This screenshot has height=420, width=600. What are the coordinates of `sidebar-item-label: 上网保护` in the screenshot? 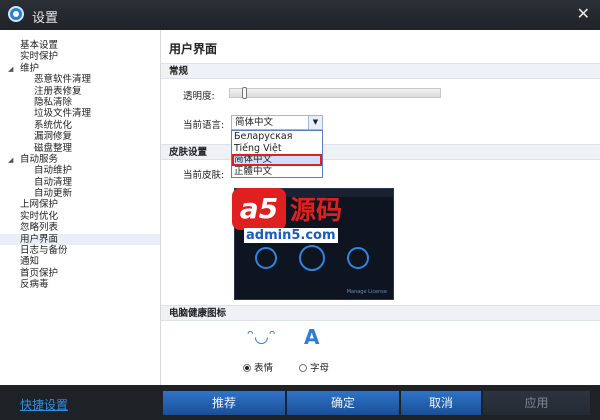 It's located at (39, 205).